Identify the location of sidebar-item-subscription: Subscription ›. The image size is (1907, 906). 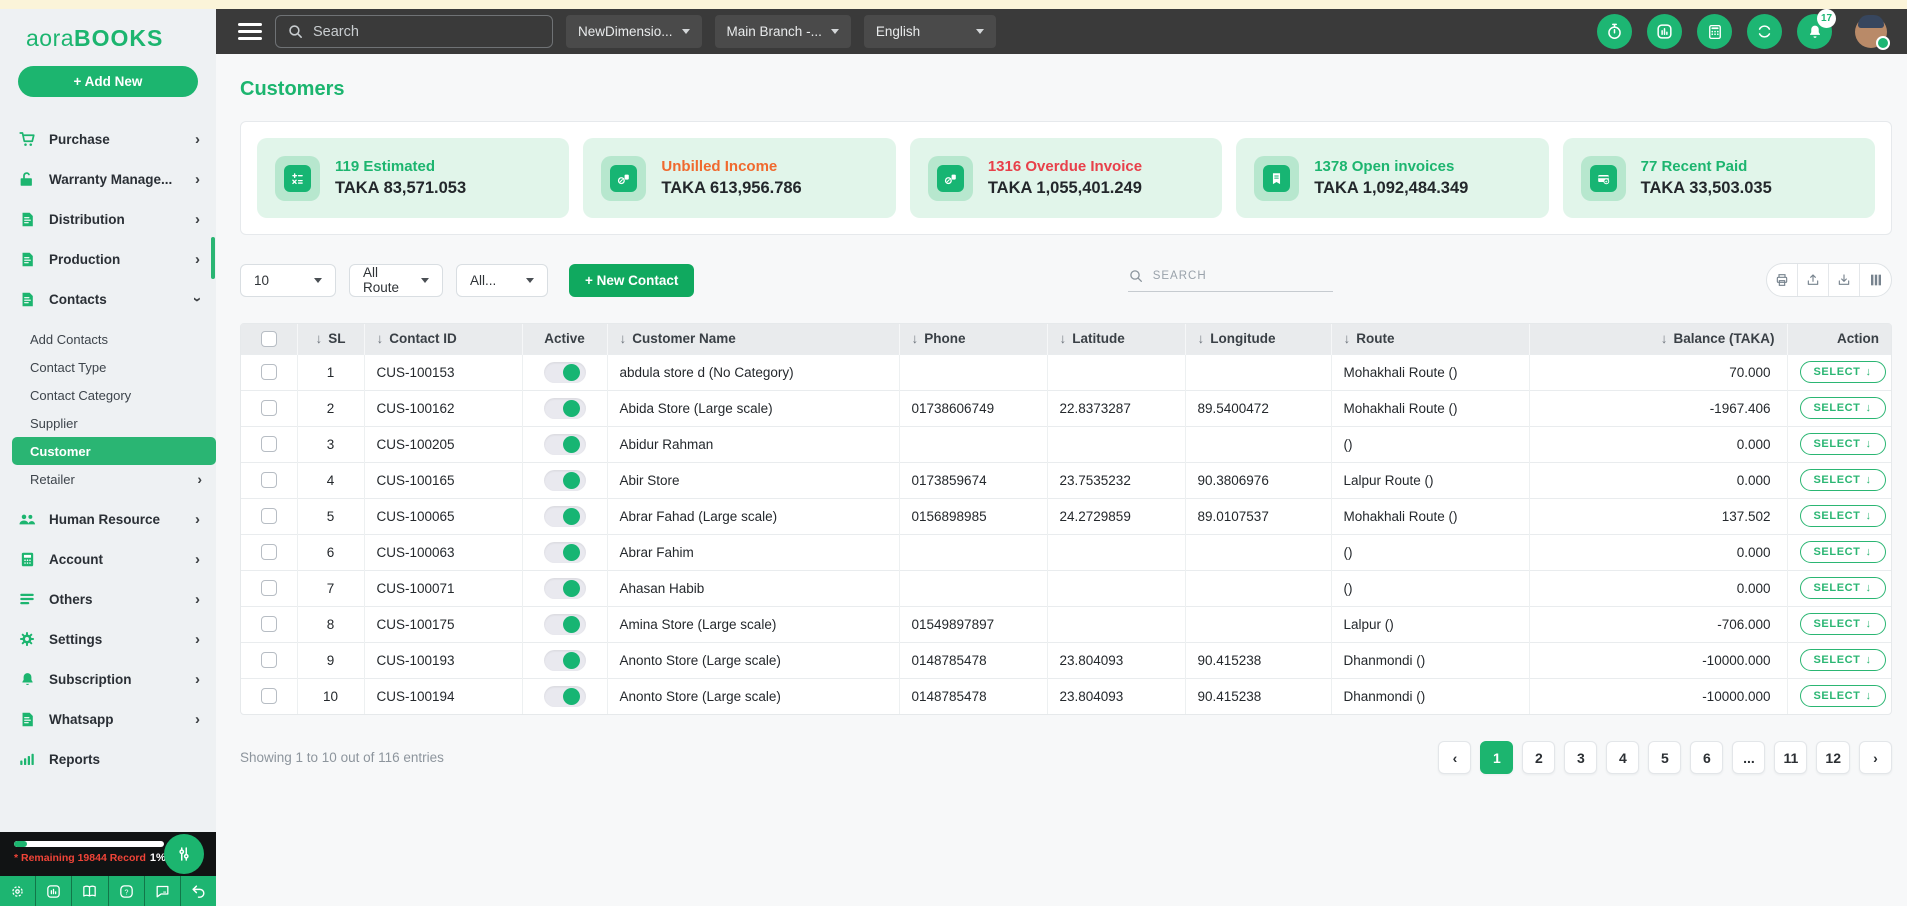
(108, 679).